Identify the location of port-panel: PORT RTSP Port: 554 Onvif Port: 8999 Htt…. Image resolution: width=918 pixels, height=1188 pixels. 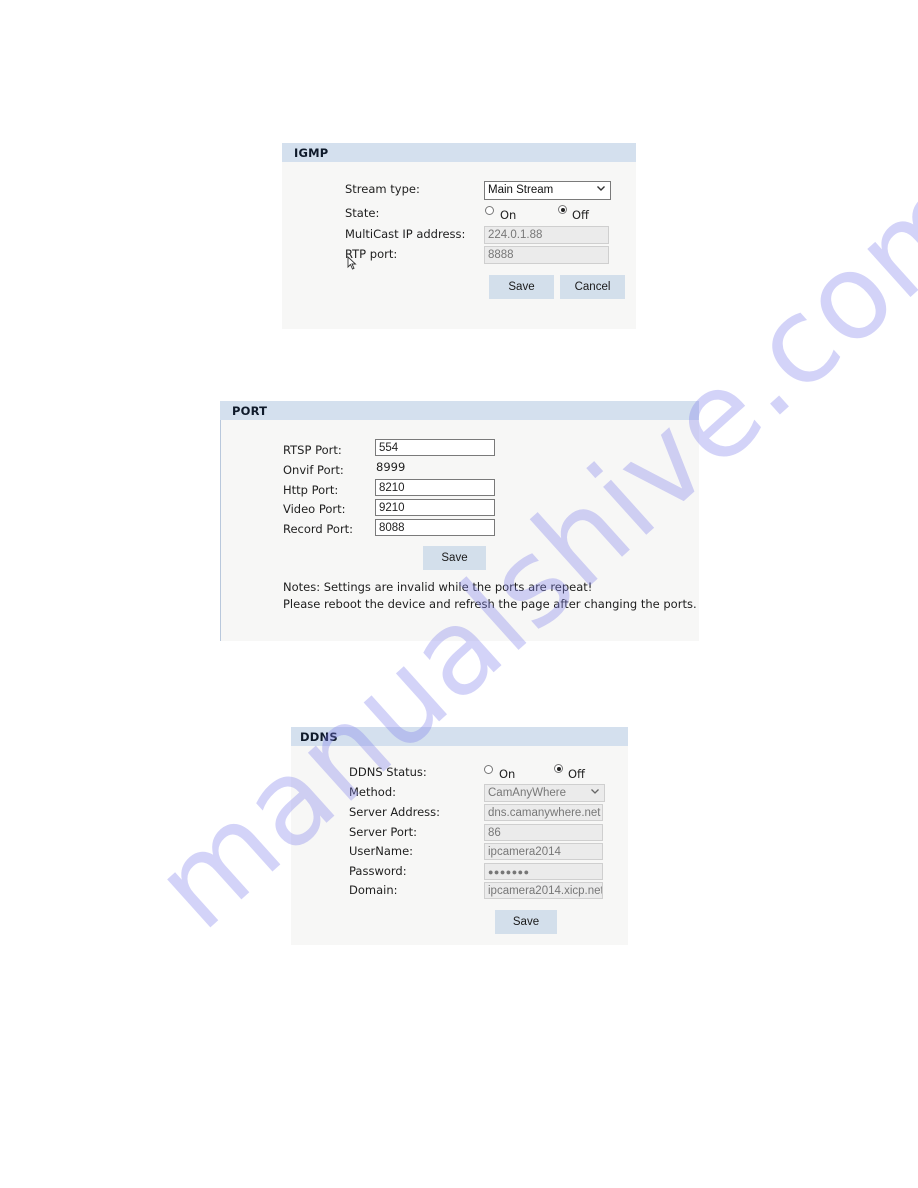
(459, 521).